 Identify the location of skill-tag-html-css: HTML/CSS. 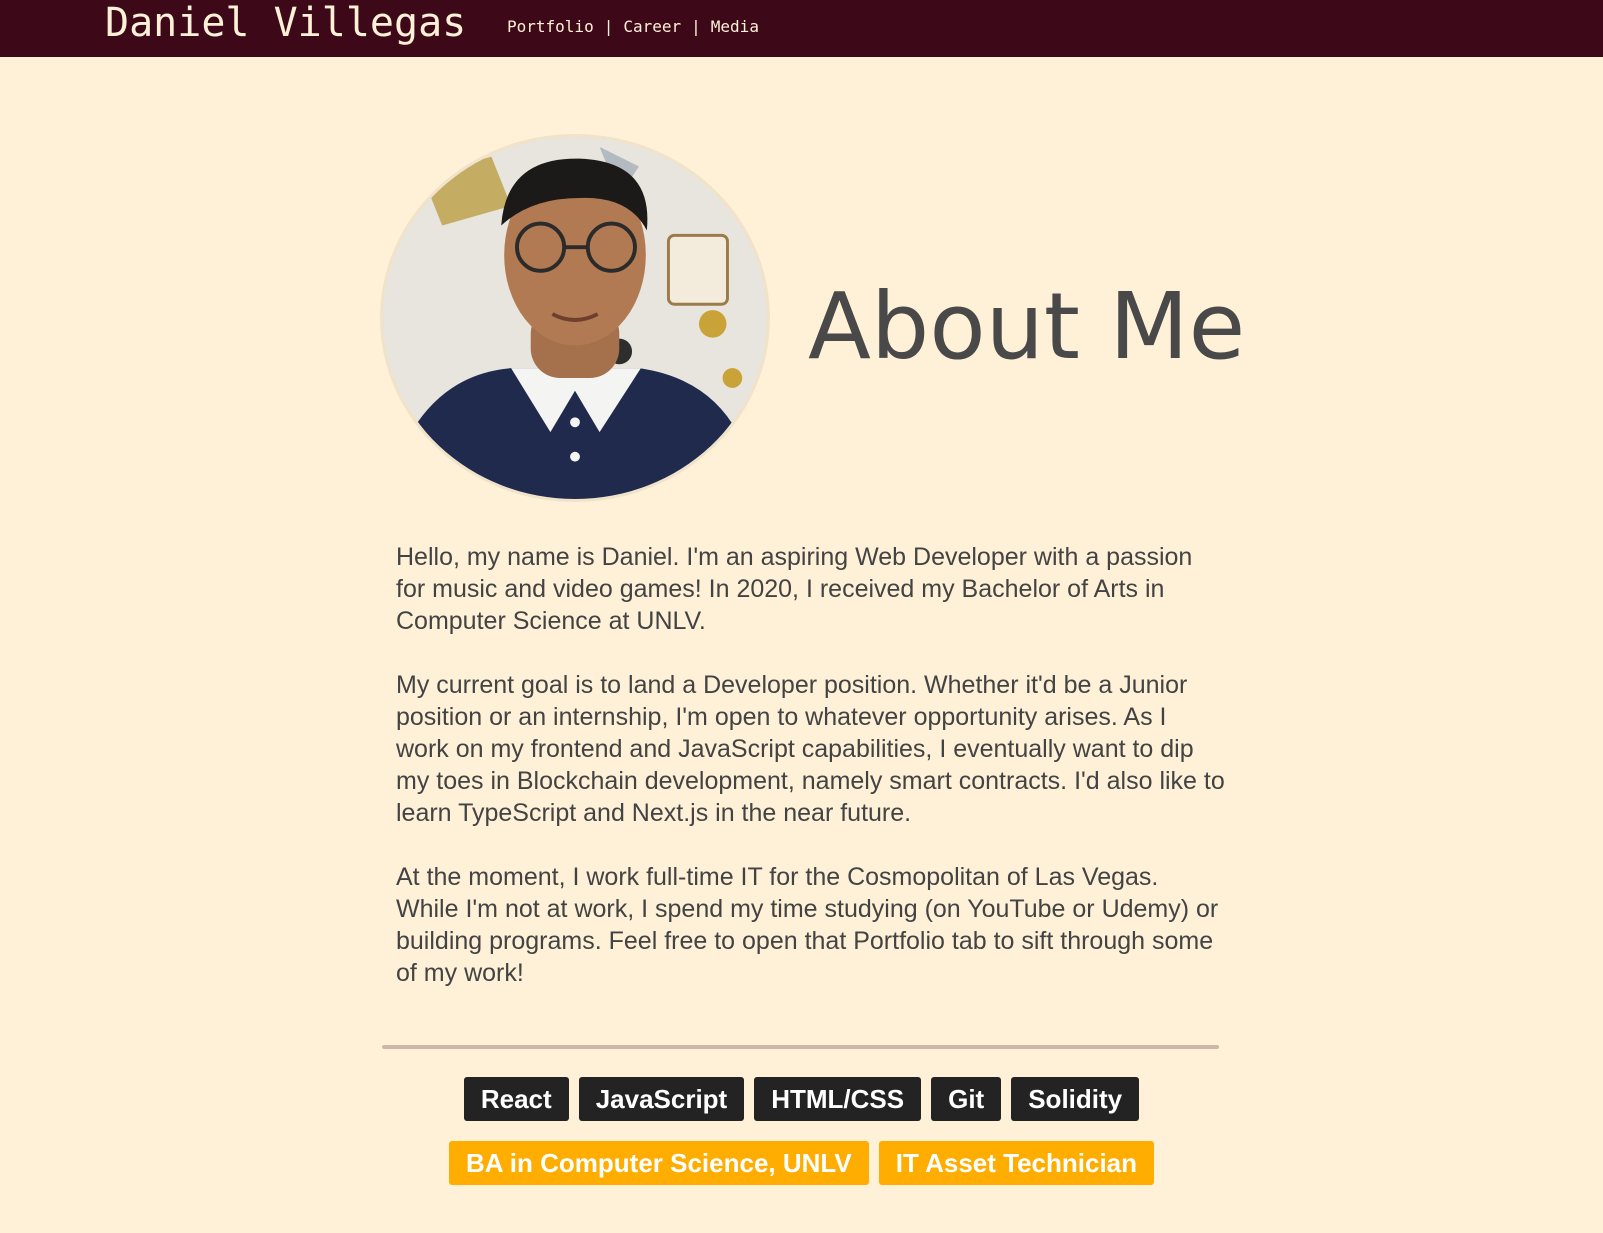
(838, 1099).